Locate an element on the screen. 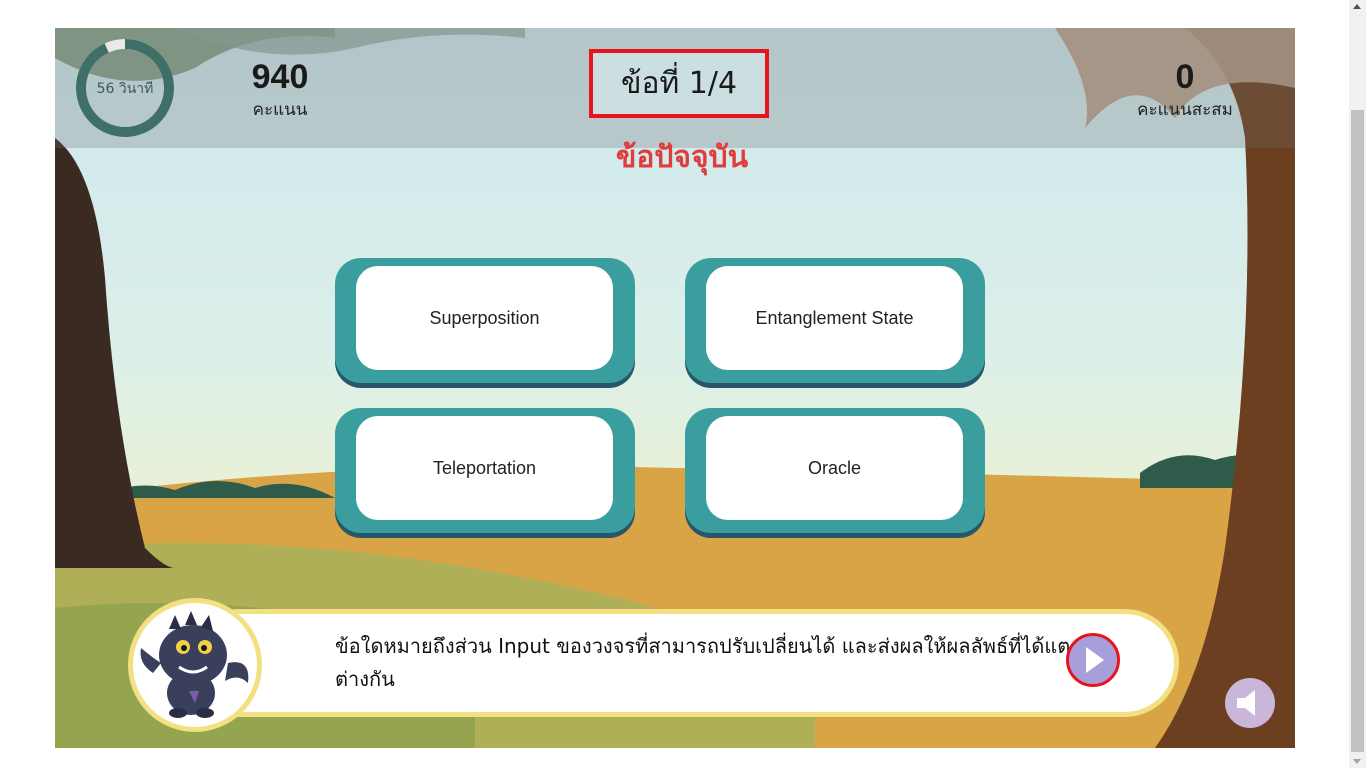 This screenshot has height=768, width=1366. score-label: คะแนน is located at coordinates (280, 110).